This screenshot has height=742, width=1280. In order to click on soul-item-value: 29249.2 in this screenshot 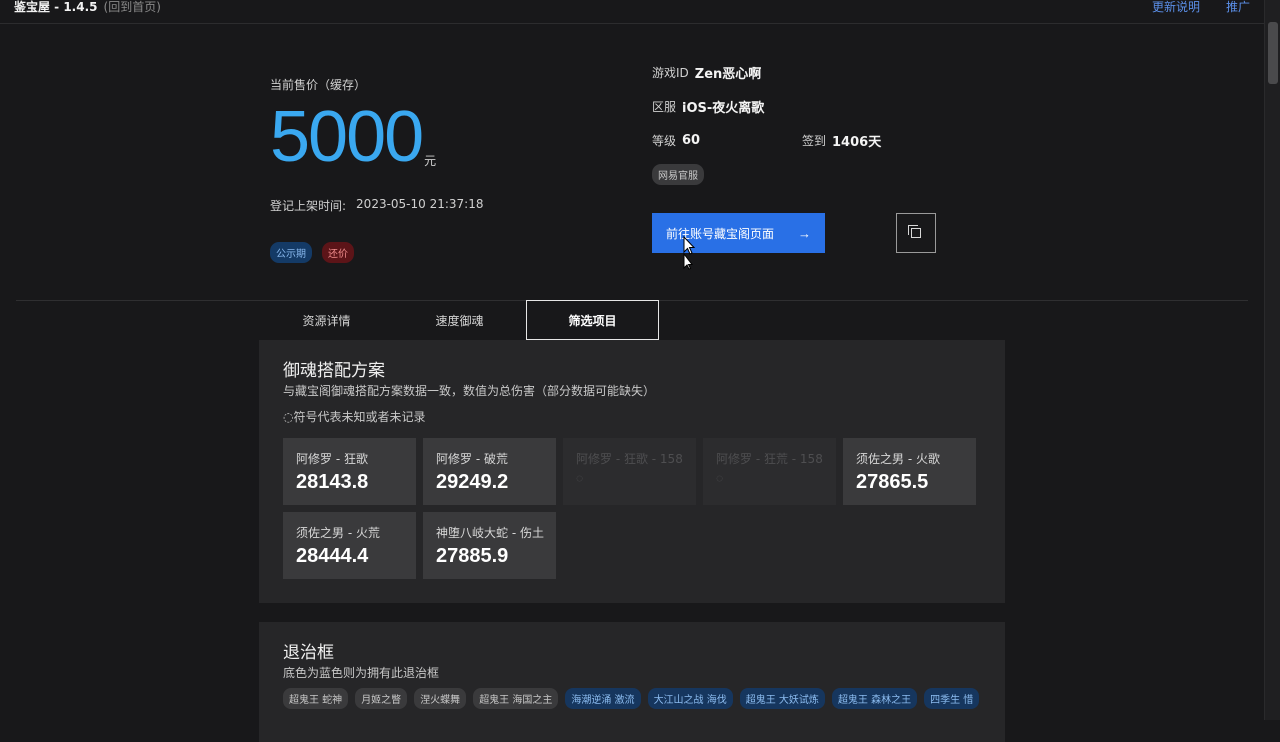, I will do `click(472, 482)`.